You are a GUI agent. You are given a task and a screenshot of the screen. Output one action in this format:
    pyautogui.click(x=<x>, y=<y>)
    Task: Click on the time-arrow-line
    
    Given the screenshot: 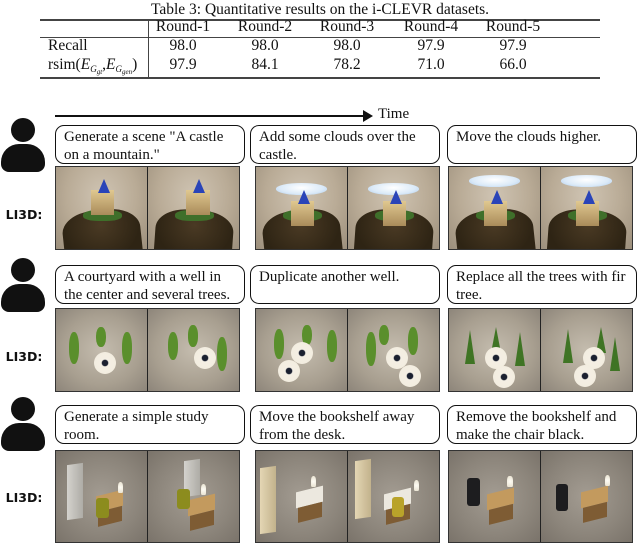 What is the action you would take?
    pyautogui.click(x=211, y=116)
    